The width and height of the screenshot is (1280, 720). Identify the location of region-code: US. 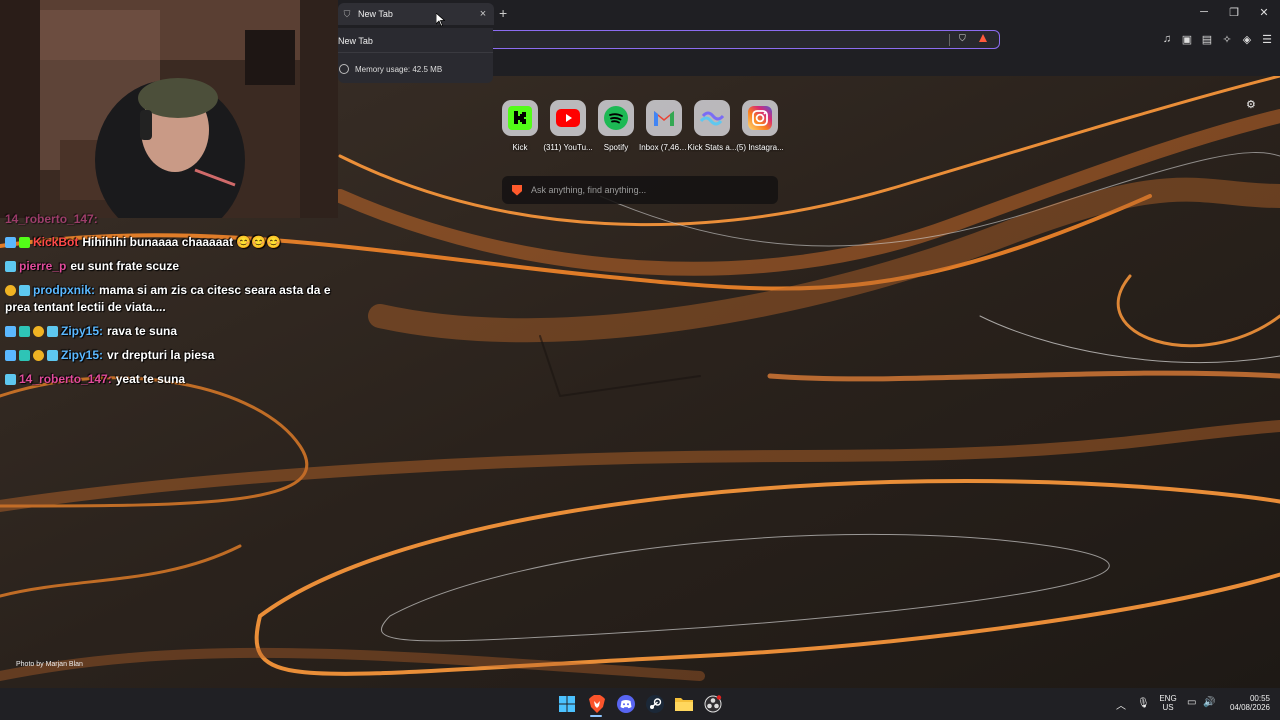
(1168, 707).